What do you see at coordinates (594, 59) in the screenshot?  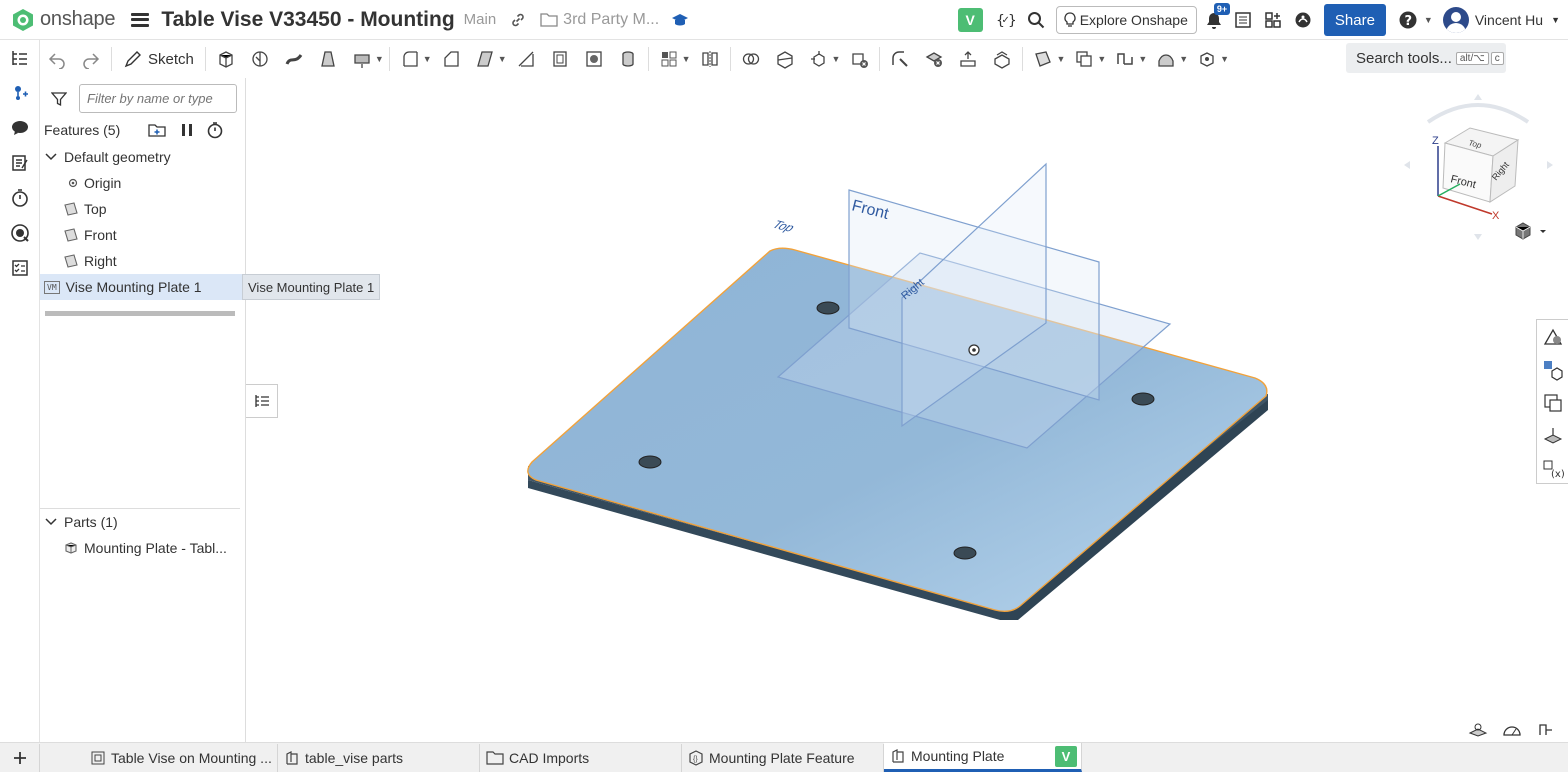 I see `hole-icon` at bounding box center [594, 59].